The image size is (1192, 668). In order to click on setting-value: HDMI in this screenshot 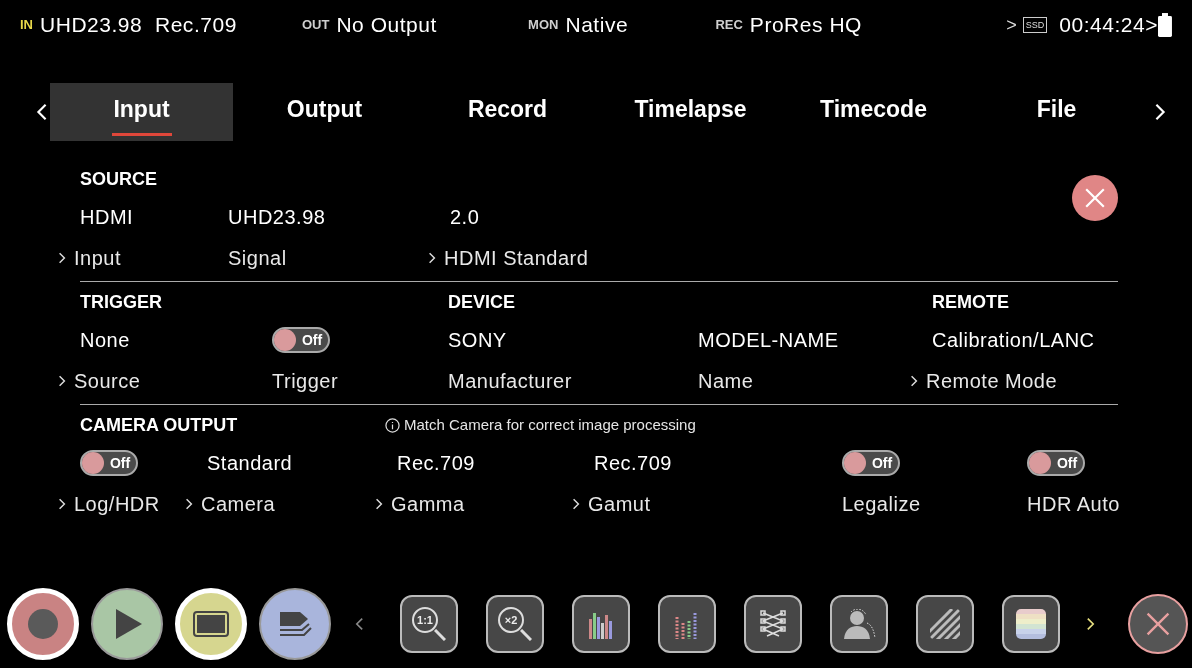, I will do `click(107, 217)`.